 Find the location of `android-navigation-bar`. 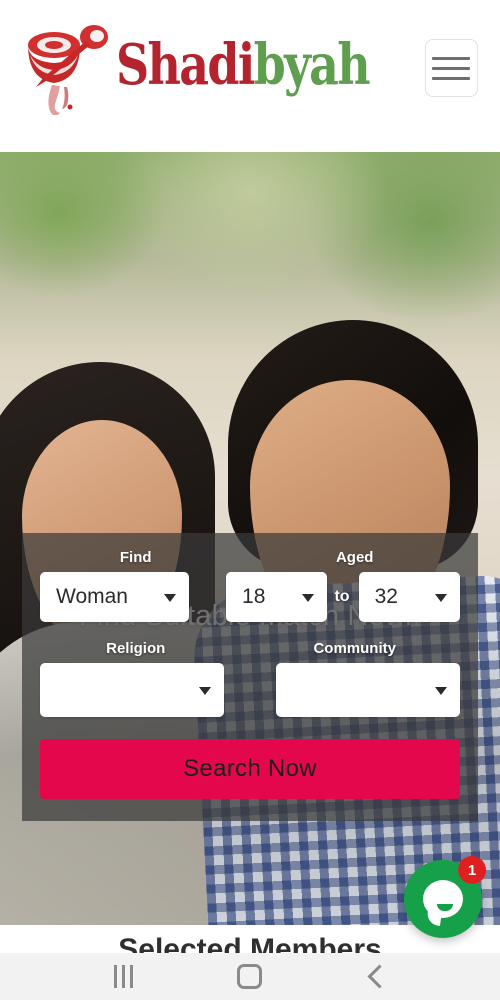

android-navigation-bar is located at coordinates (250, 976).